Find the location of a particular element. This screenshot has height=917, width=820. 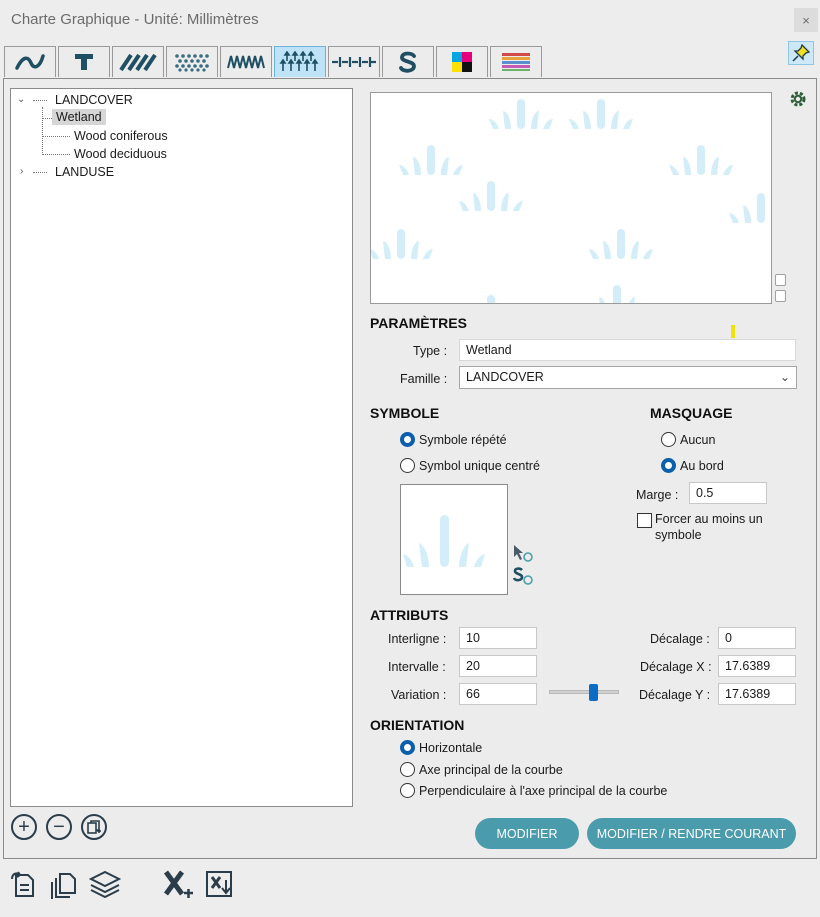

radio-orientation-axe: Axe principal de la courbe is located at coordinates (481, 769).